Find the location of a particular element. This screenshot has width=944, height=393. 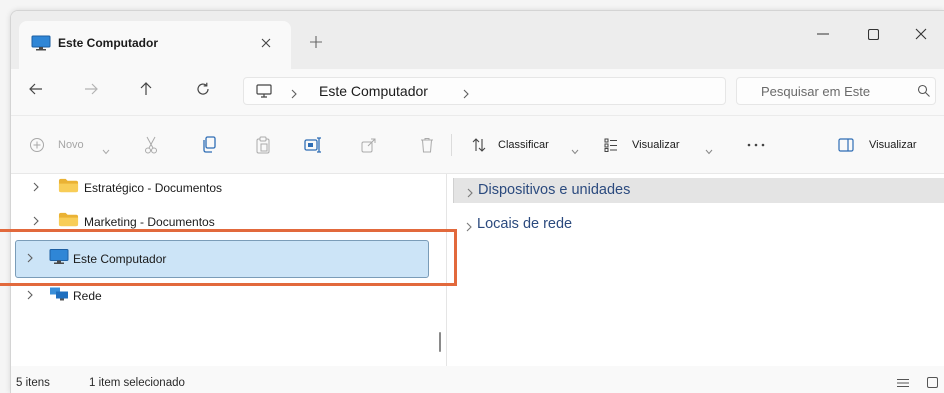

new-tab-plus-icon is located at coordinates (316, 42).